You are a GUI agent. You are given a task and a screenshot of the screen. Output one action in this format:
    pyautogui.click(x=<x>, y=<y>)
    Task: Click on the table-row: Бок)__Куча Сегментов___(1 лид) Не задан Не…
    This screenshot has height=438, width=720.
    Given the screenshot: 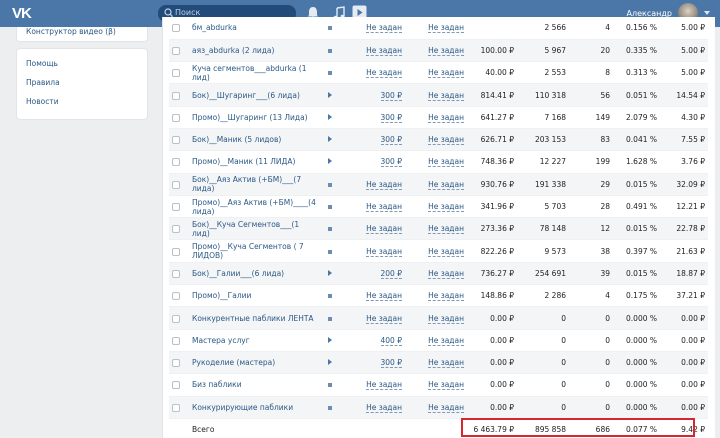 What is the action you would take?
    pyautogui.click(x=438, y=229)
    